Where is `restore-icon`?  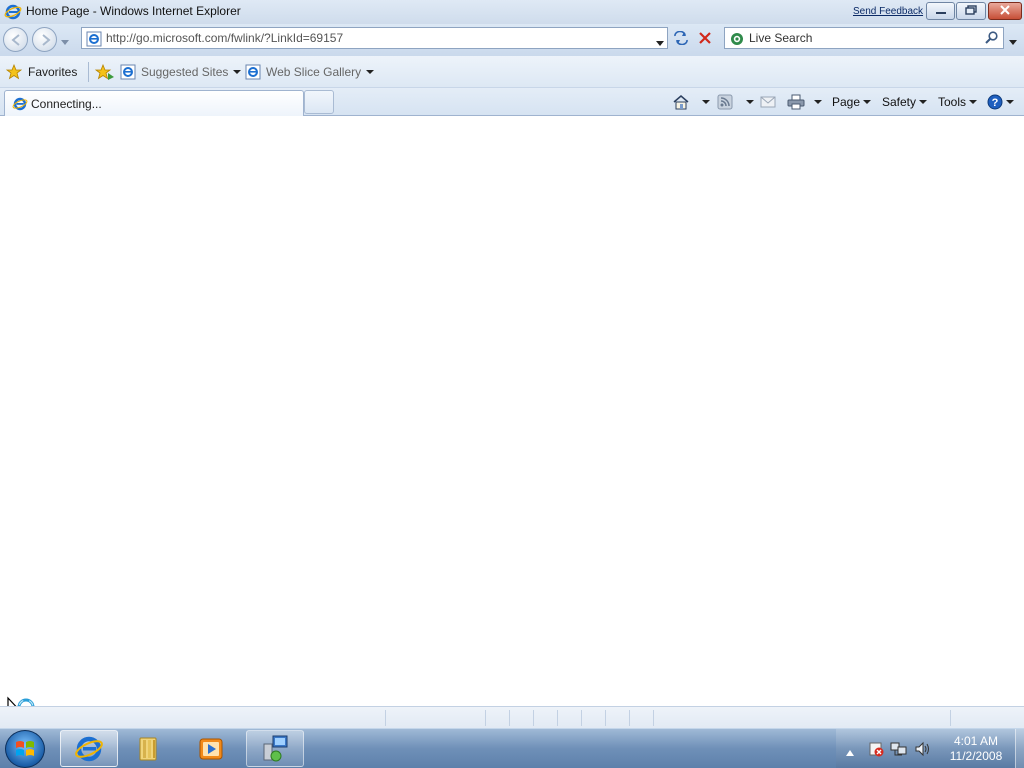 restore-icon is located at coordinates (971, 11).